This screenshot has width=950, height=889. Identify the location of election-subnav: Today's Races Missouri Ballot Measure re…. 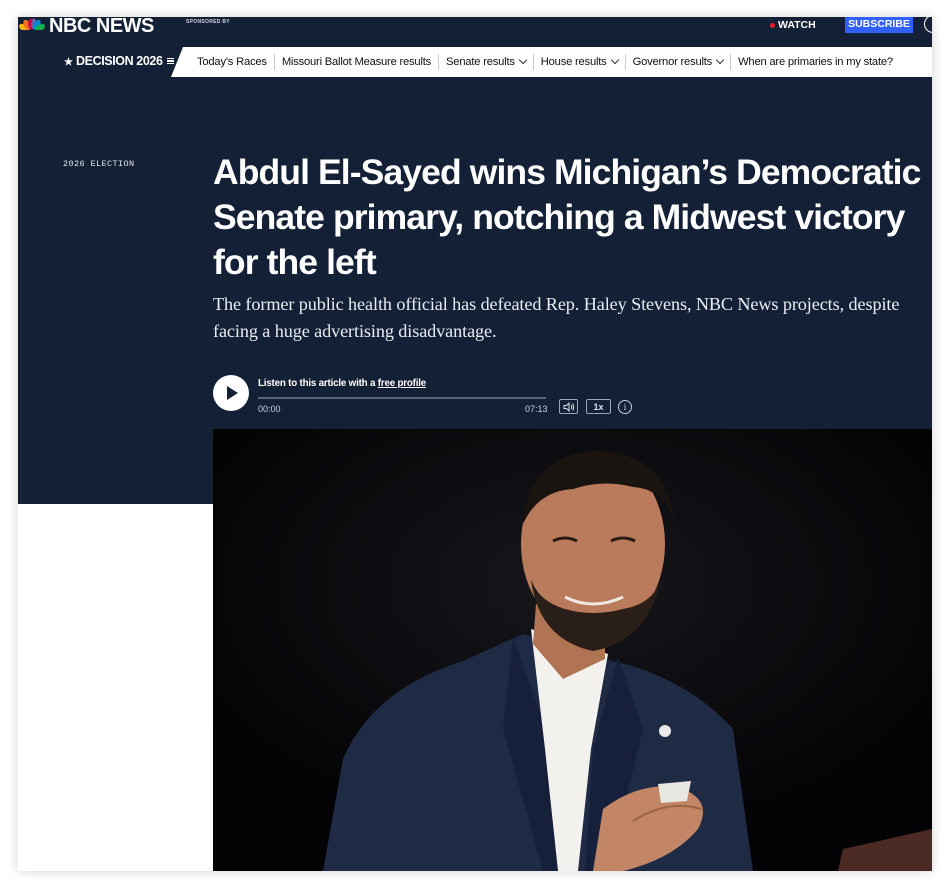
(551, 62).